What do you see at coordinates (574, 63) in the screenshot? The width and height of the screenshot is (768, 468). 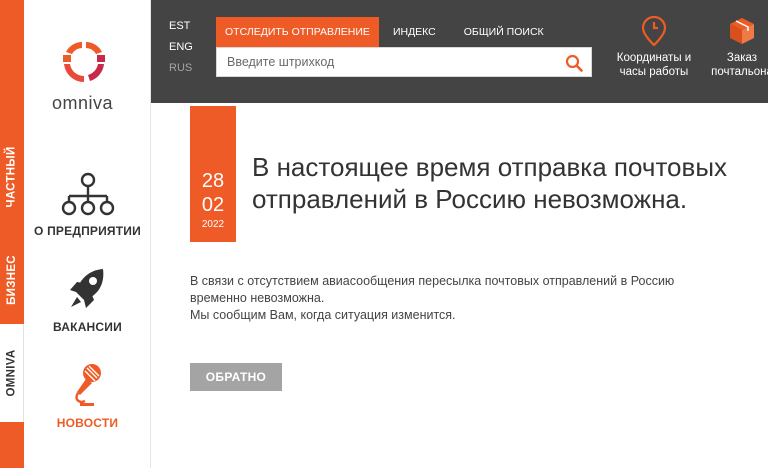 I see `search-icon` at bounding box center [574, 63].